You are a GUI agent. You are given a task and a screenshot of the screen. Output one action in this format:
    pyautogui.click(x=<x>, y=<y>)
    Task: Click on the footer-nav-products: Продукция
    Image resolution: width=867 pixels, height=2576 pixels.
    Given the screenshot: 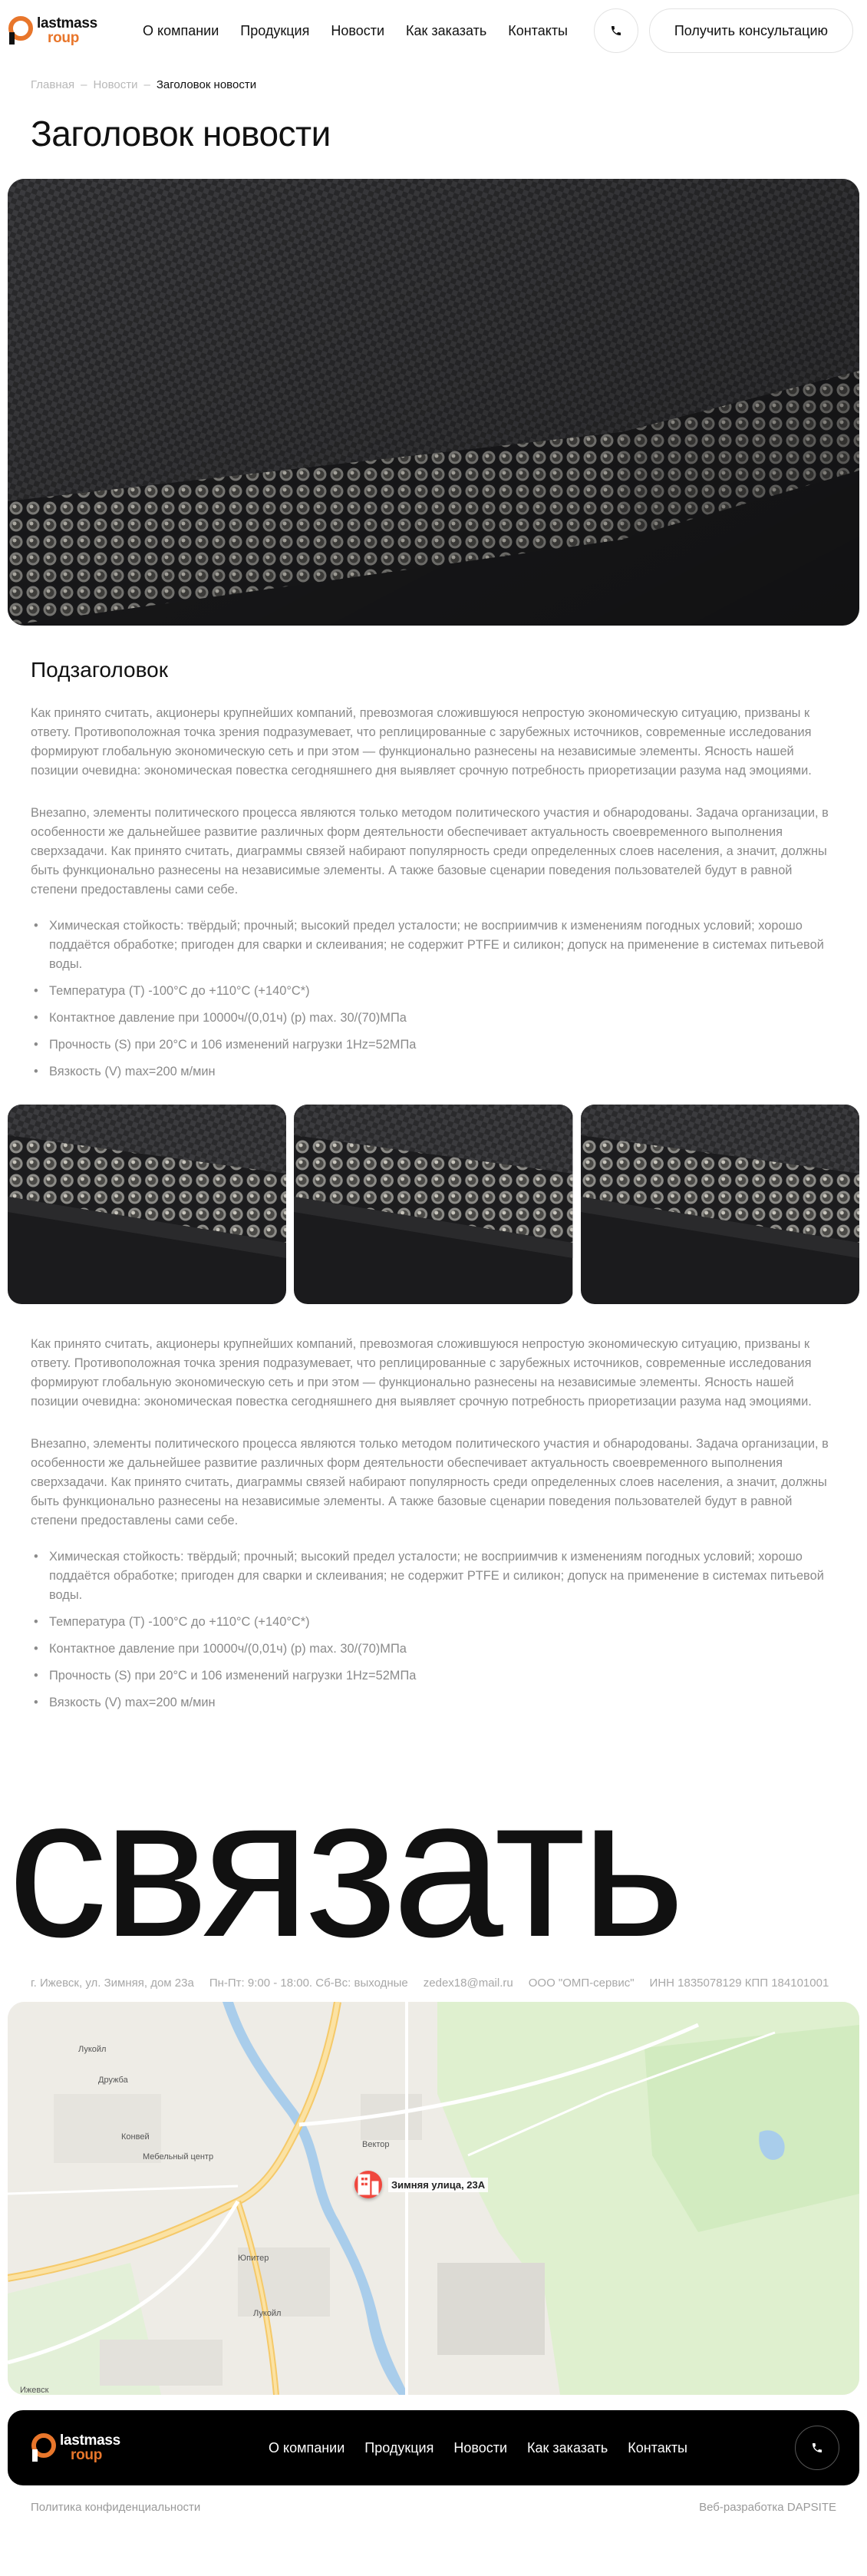 What is the action you would take?
    pyautogui.click(x=399, y=2448)
    